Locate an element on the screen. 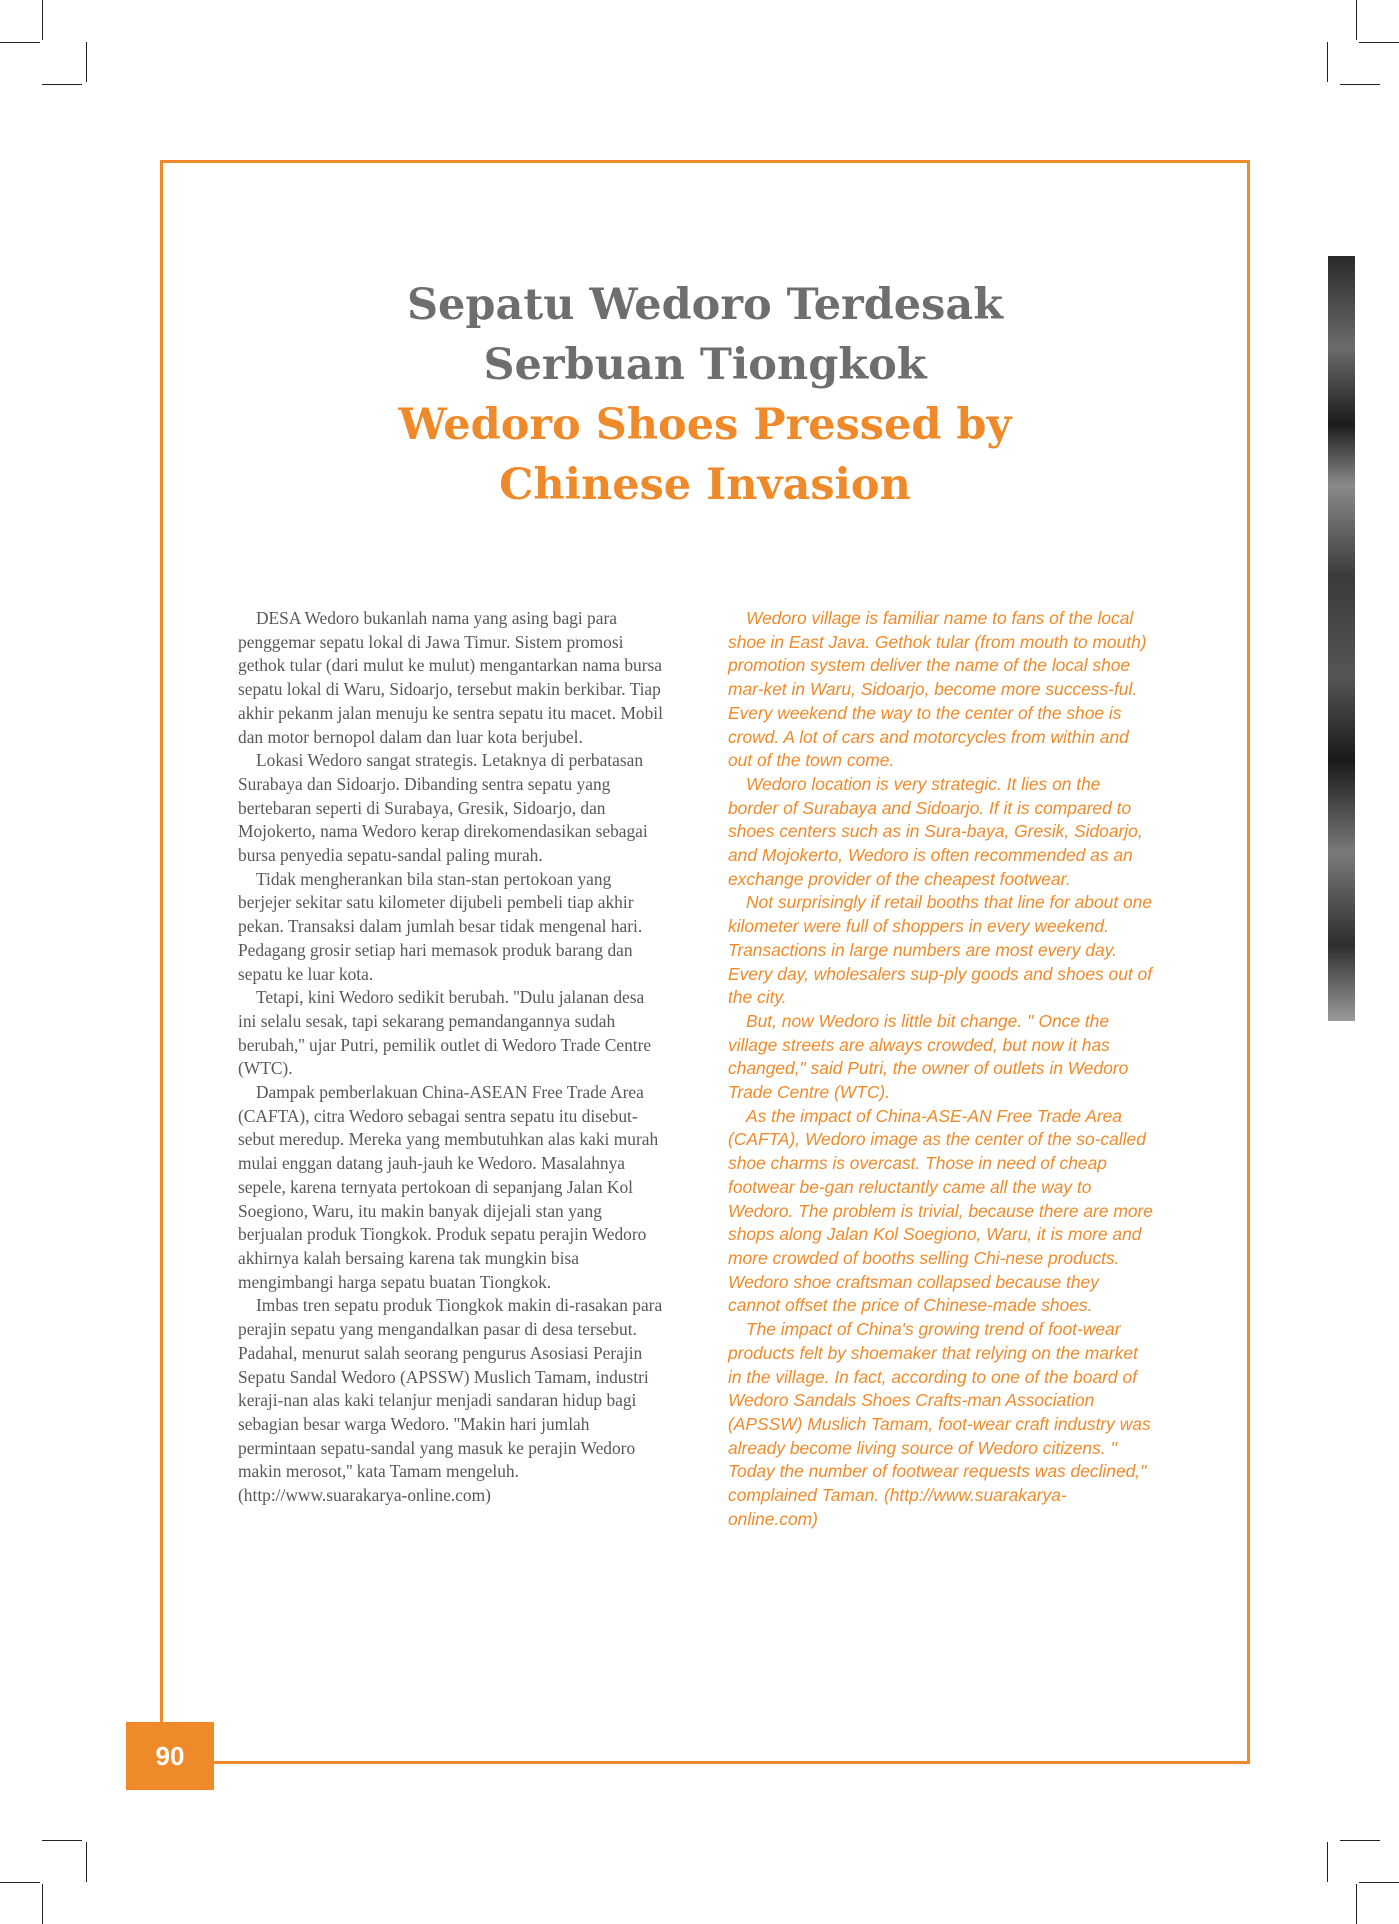  page-number: 90 is located at coordinates (170, 1755).